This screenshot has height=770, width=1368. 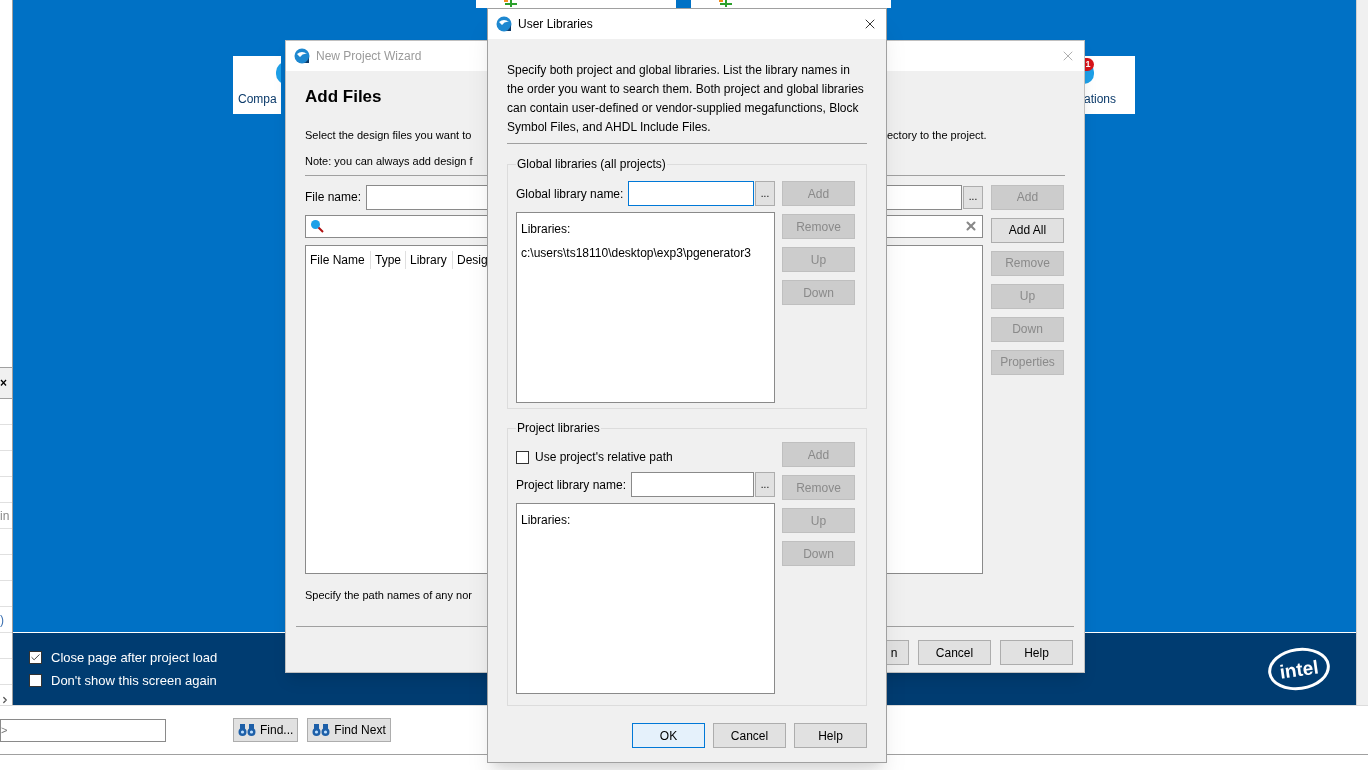 What do you see at coordinates (2, 619) in the screenshot?
I see `row-text: )` at bounding box center [2, 619].